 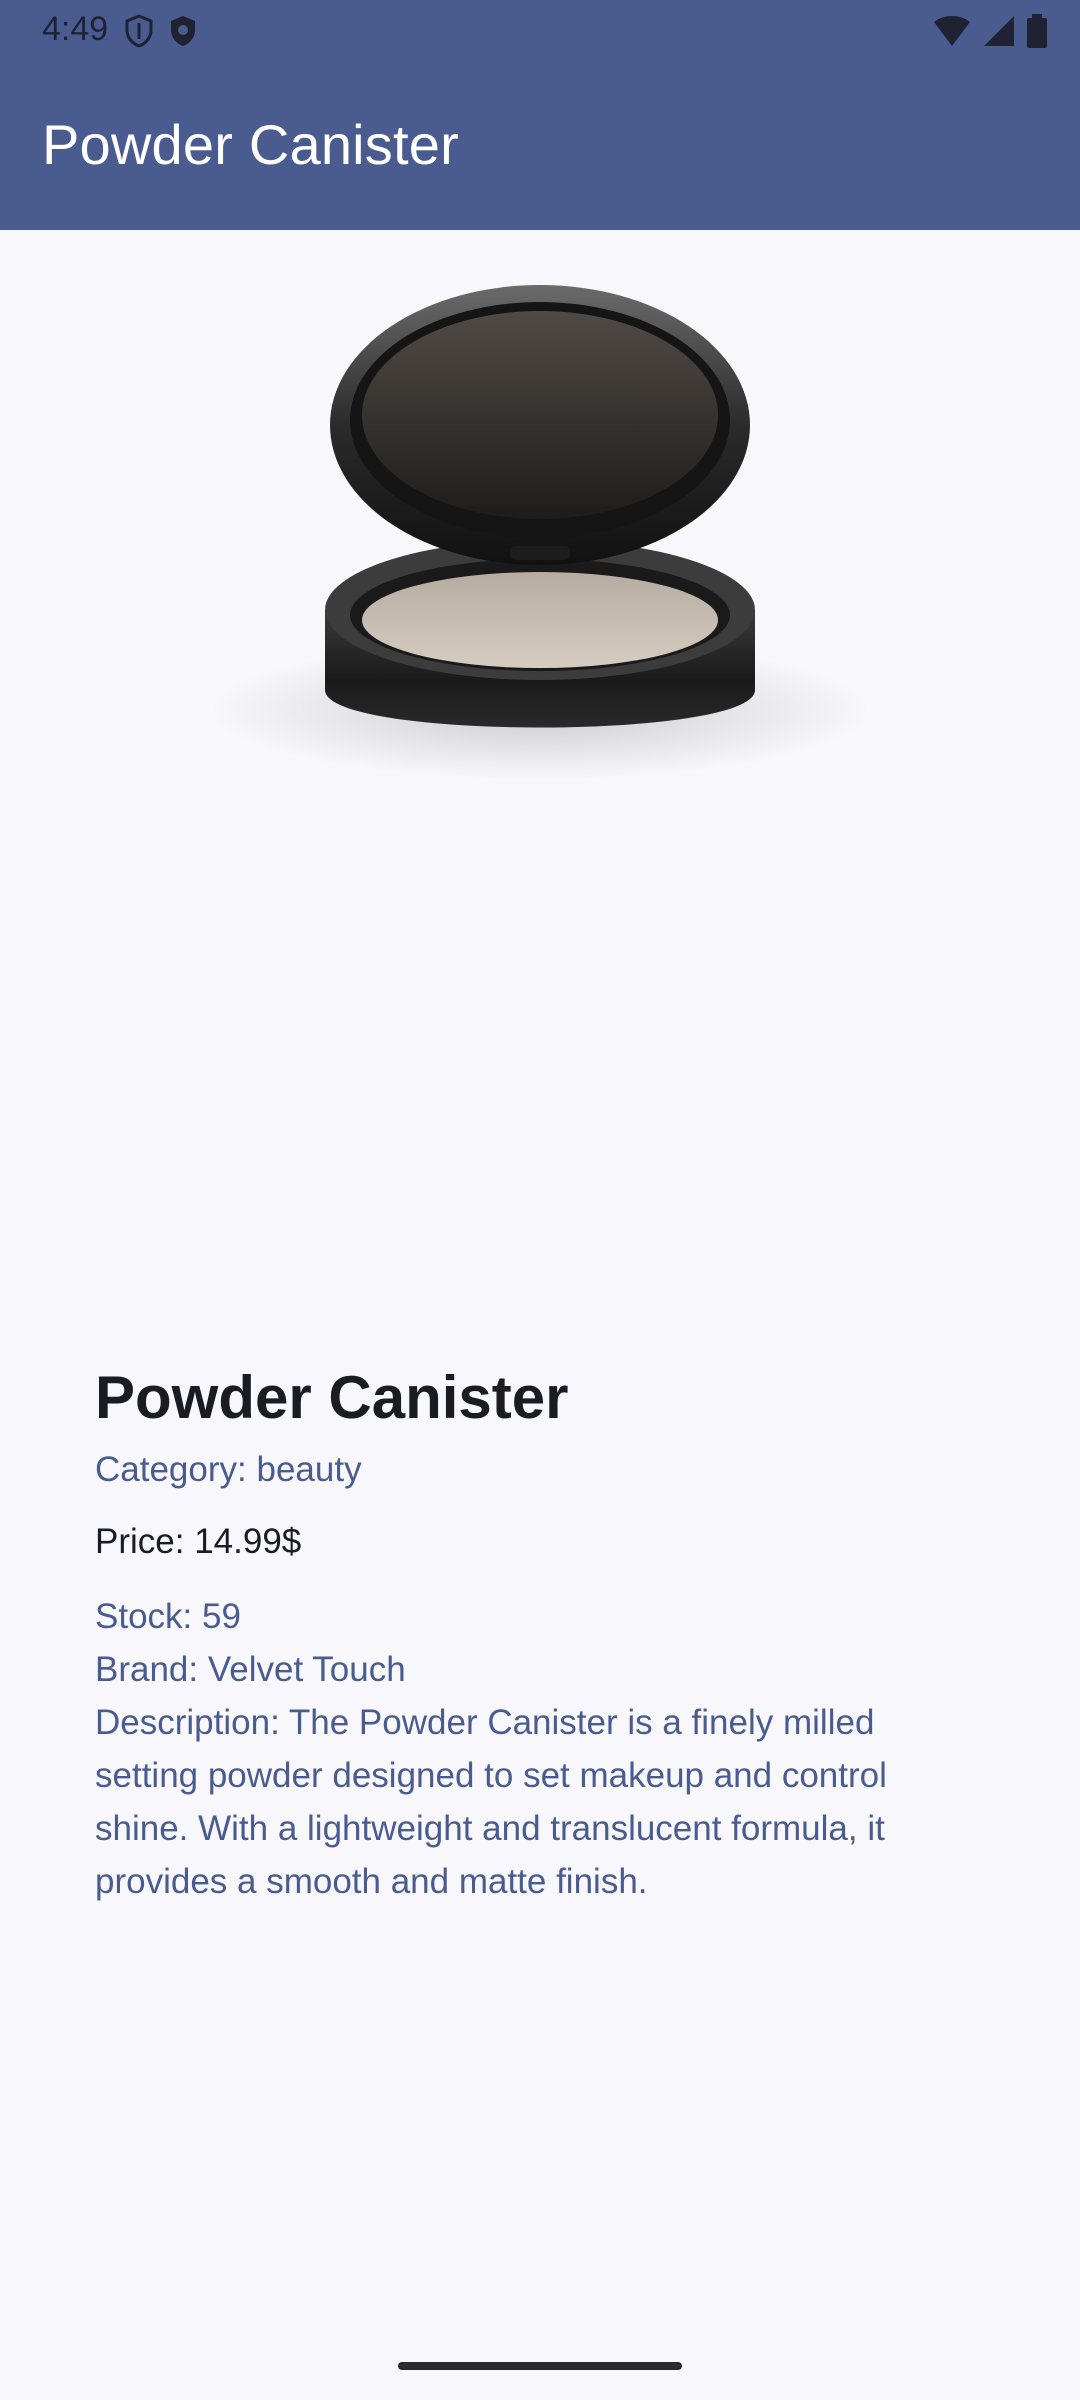 I want to click on product-price: Price: 14.99$, so click(x=535, y=1542).